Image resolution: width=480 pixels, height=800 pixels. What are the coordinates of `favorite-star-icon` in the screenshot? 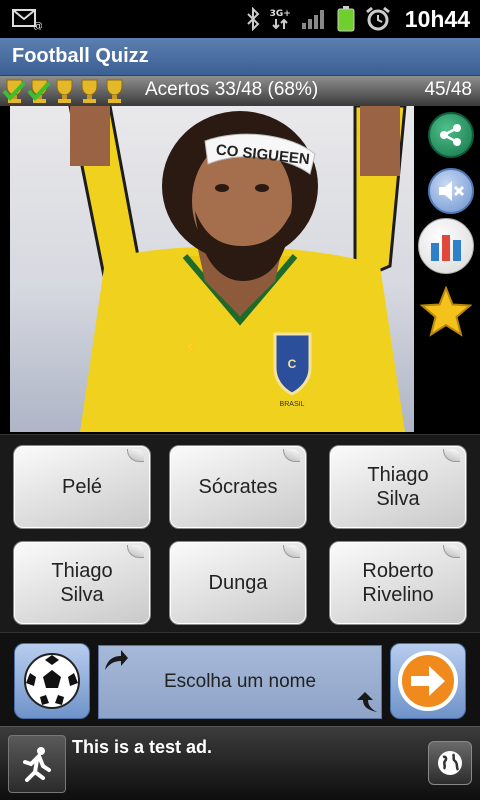 It's located at (446, 311).